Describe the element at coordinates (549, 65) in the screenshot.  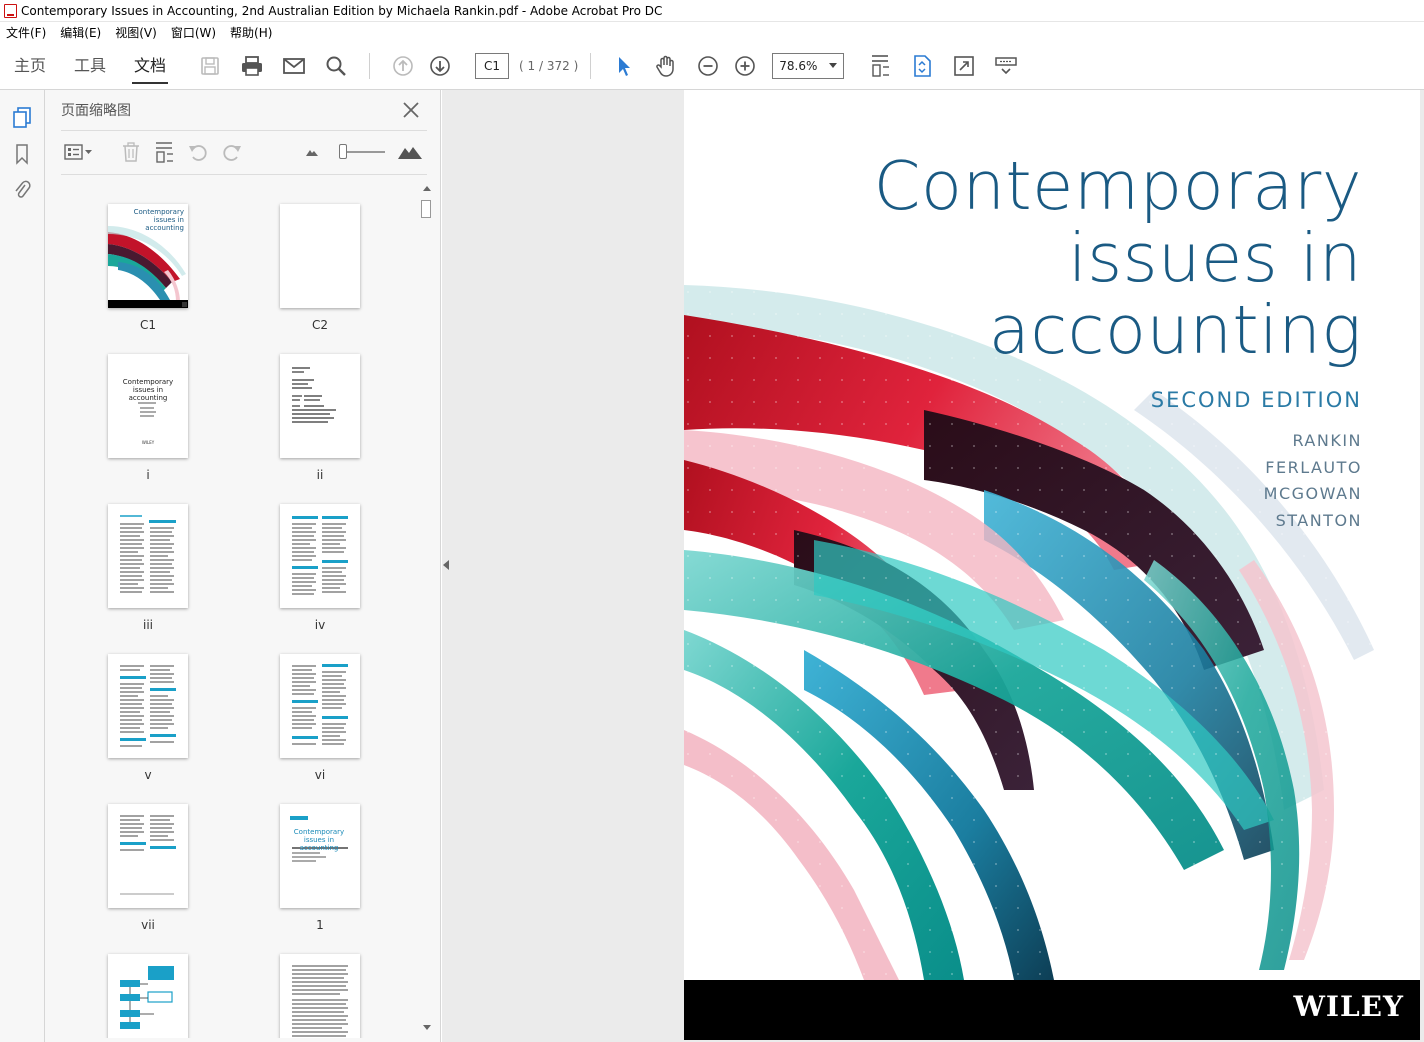
I see `page-count: ( 1 / 372 )` at that location.